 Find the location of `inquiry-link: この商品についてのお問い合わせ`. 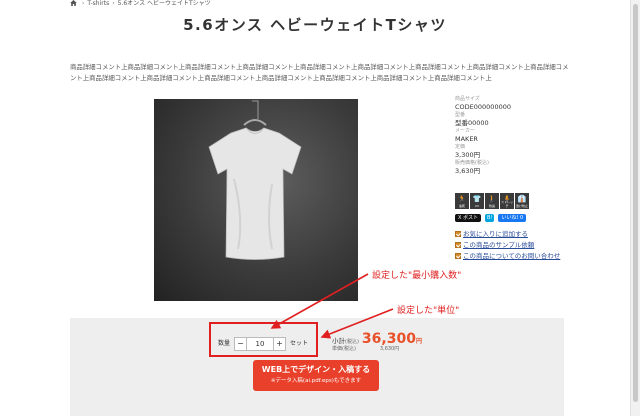

inquiry-link: この商品についてのお問い合わせ is located at coordinates (507, 256).